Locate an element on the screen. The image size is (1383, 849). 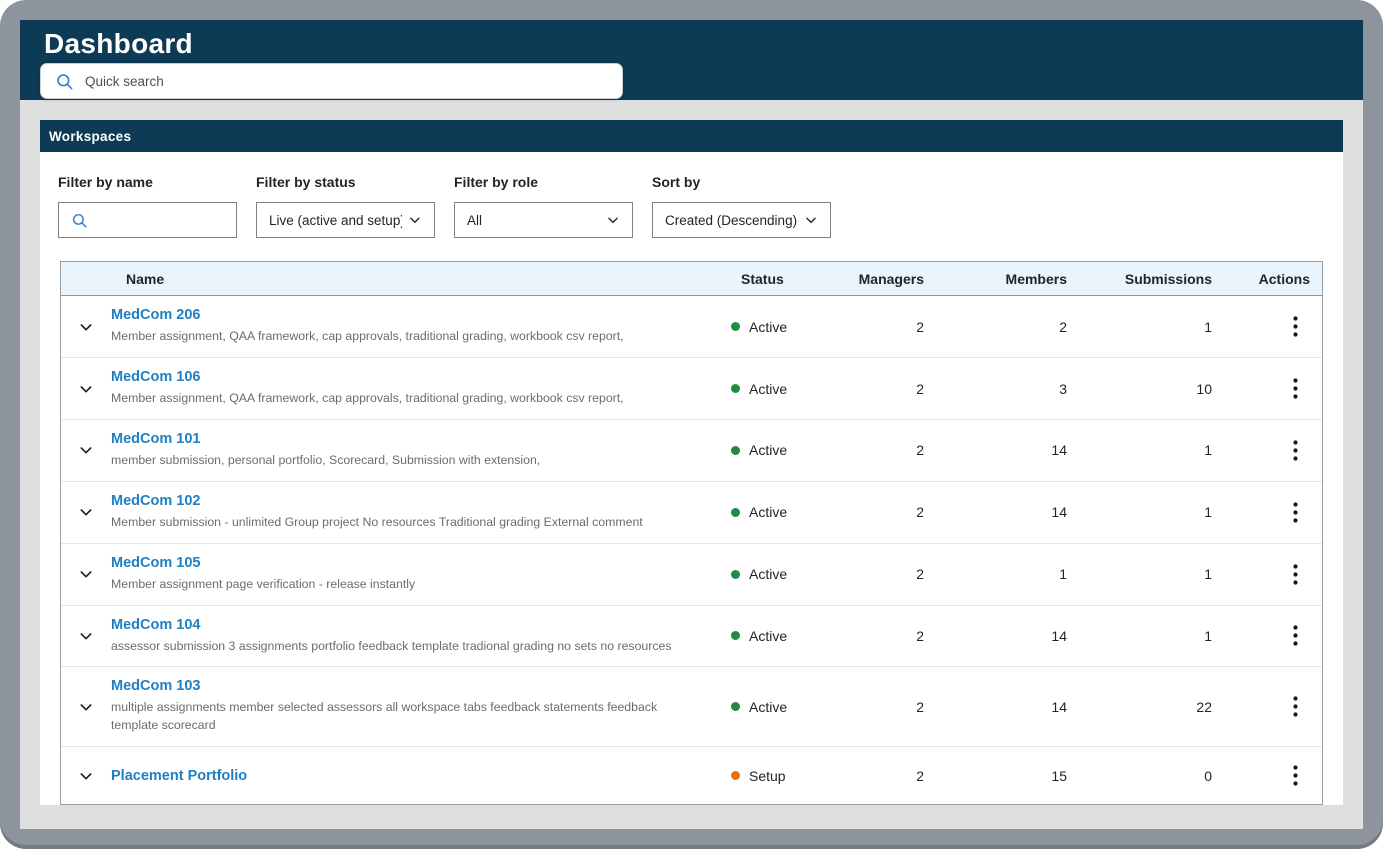
filter-by-name-label: Filter by name is located at coordinates (105, 182).